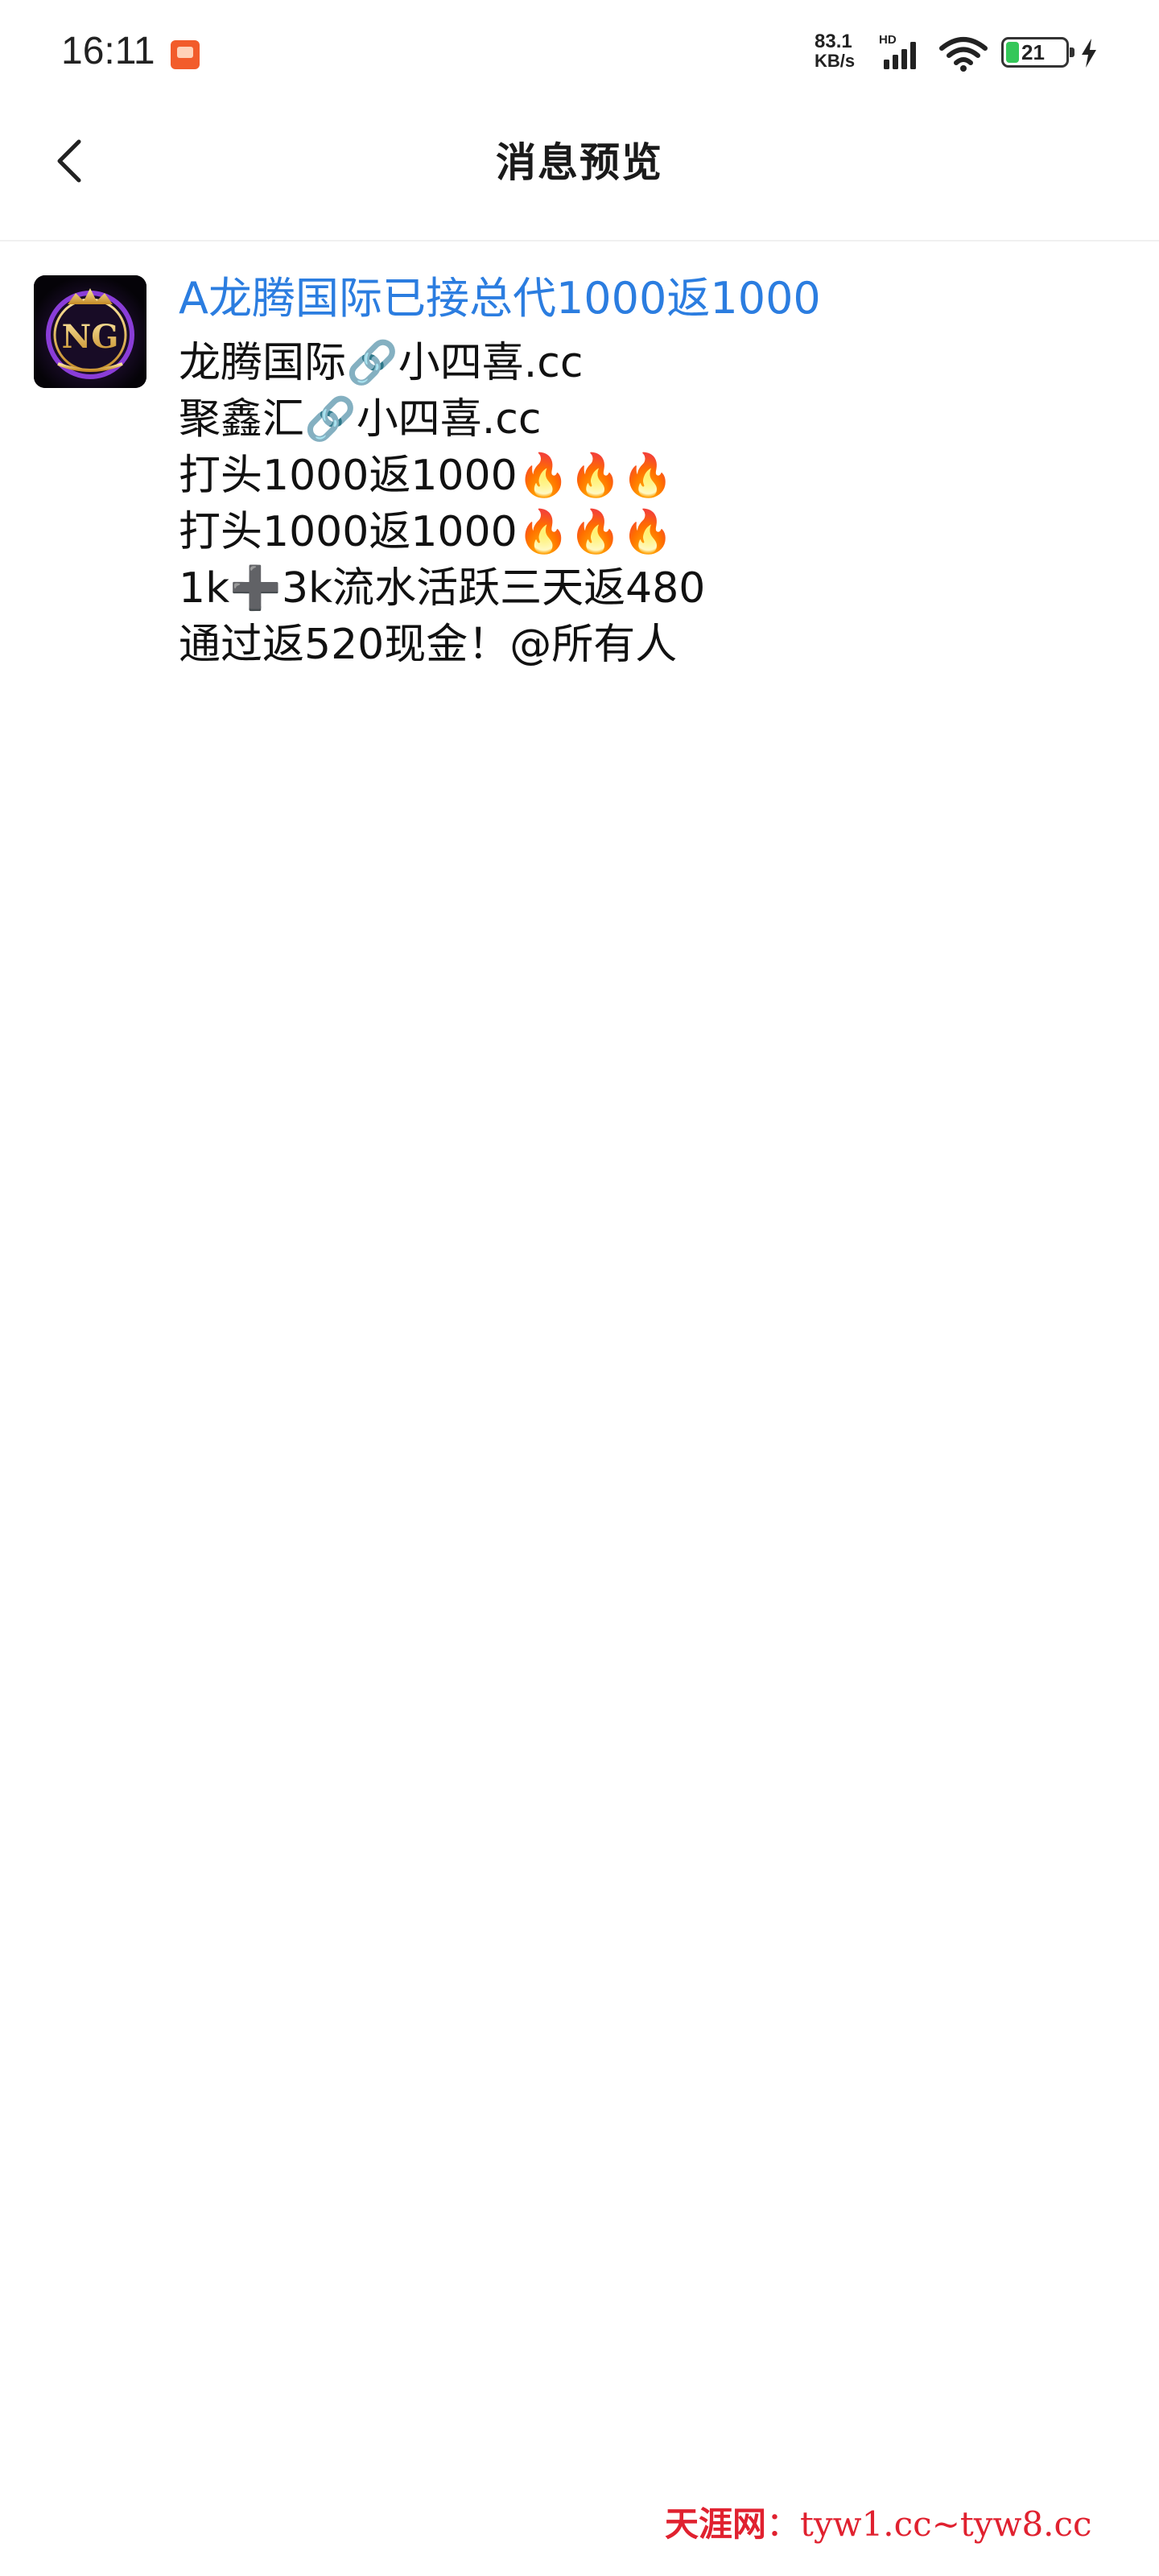  I want to click on avatar: NG, so click(90, 331).